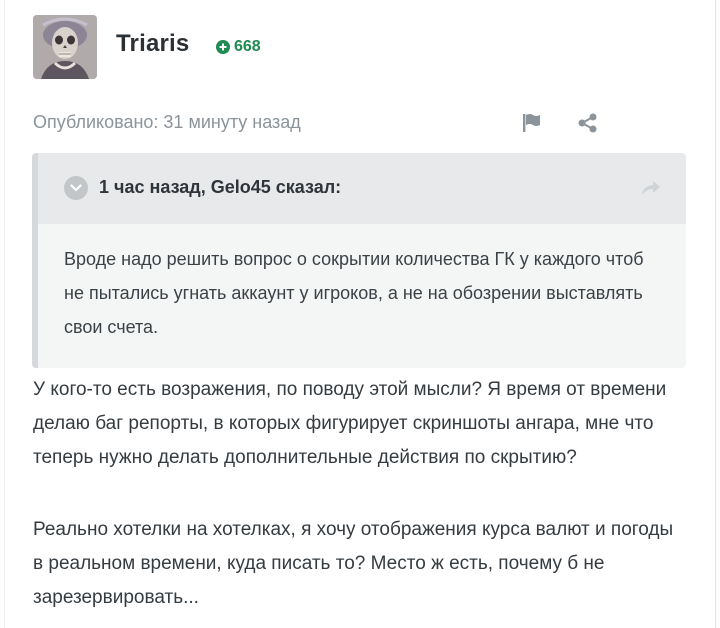 The height and width of the screenshot is (628, 720). What do you see at coordinates (362, 188) in the screenshot?
I see `quote-header: 1 час назад, Gelo45 сказал:` at bounding box center [362, 188].